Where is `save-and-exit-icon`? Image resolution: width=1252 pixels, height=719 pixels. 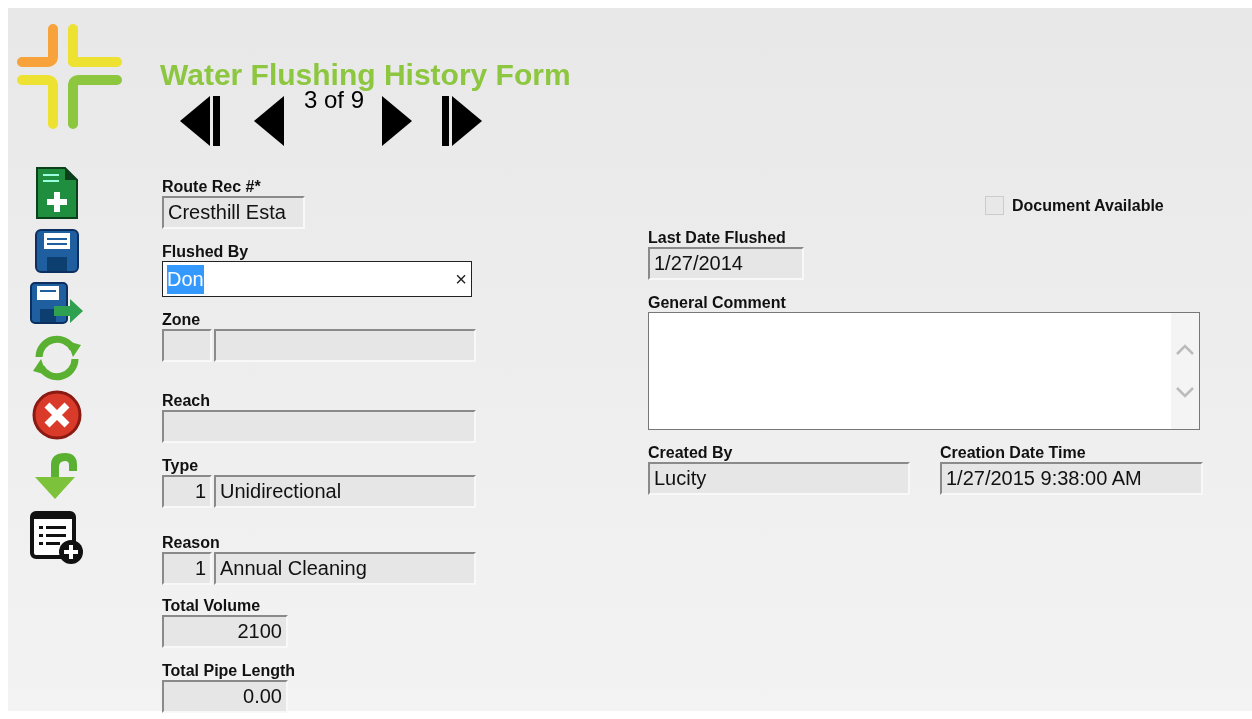
save-and-exit-icon is located at coordinates (57, 304).